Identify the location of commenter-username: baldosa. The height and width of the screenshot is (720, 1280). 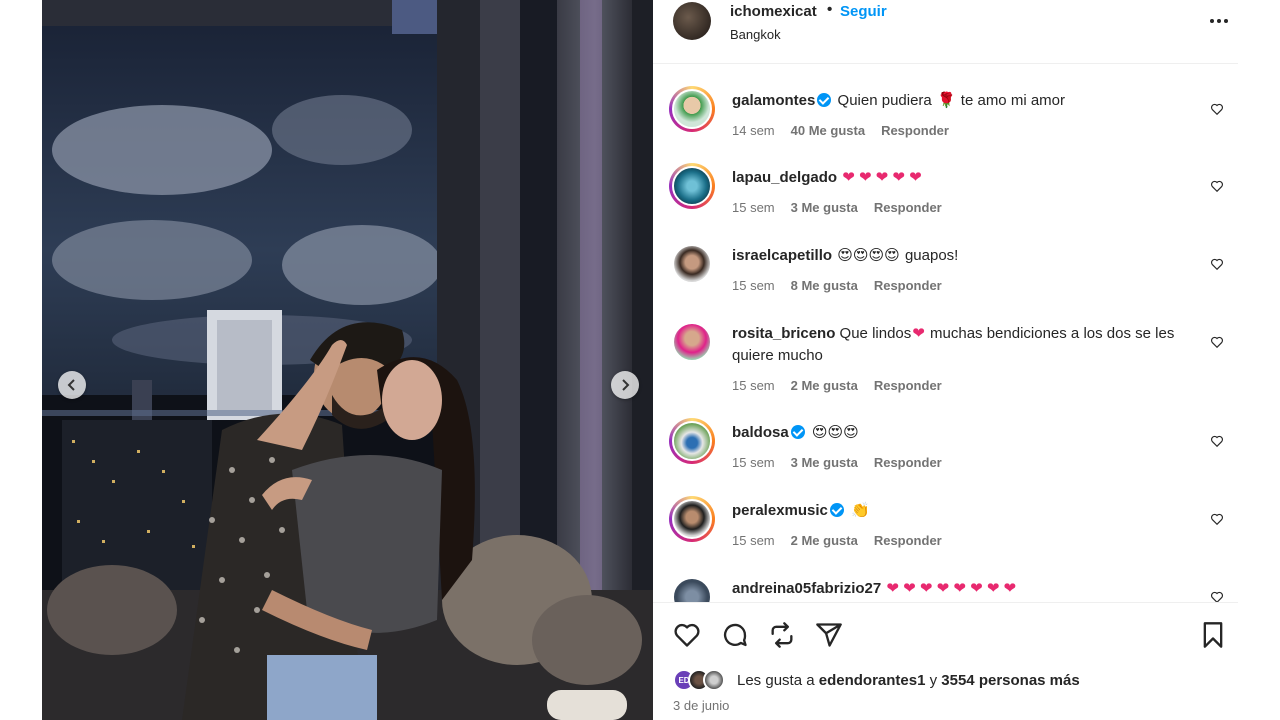
(760, 432).